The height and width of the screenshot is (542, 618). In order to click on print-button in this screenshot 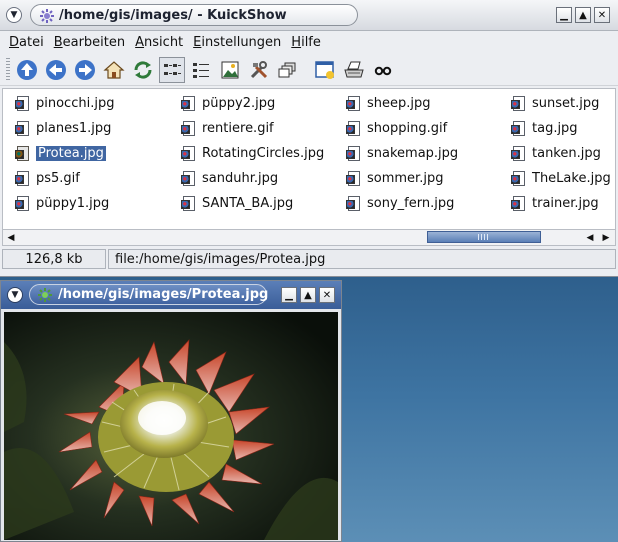, I will do `click(354, 70)`.